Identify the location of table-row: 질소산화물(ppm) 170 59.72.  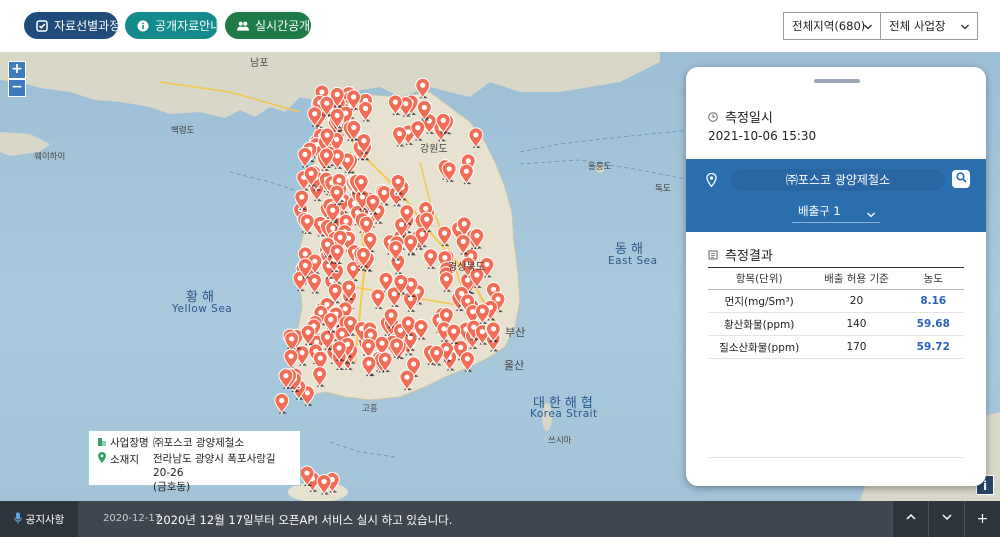
(836, 347).